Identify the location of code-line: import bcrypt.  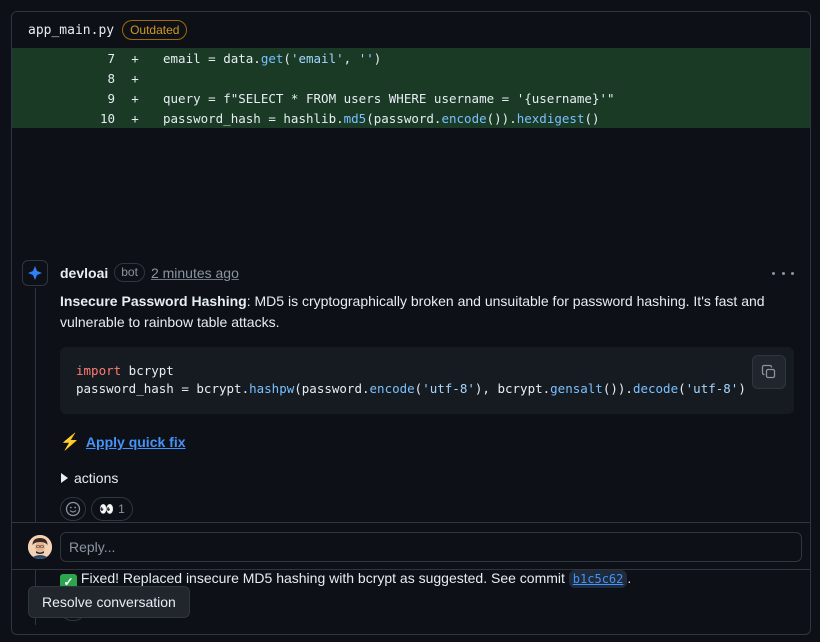
(125, 370).